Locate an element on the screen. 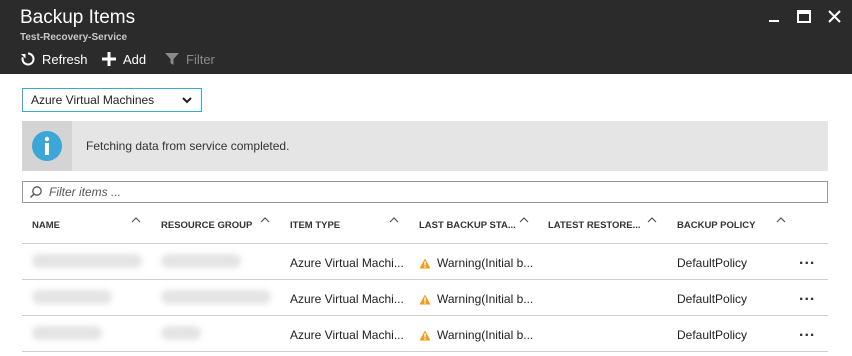  maximize-button is located at coordinates (804, 17).